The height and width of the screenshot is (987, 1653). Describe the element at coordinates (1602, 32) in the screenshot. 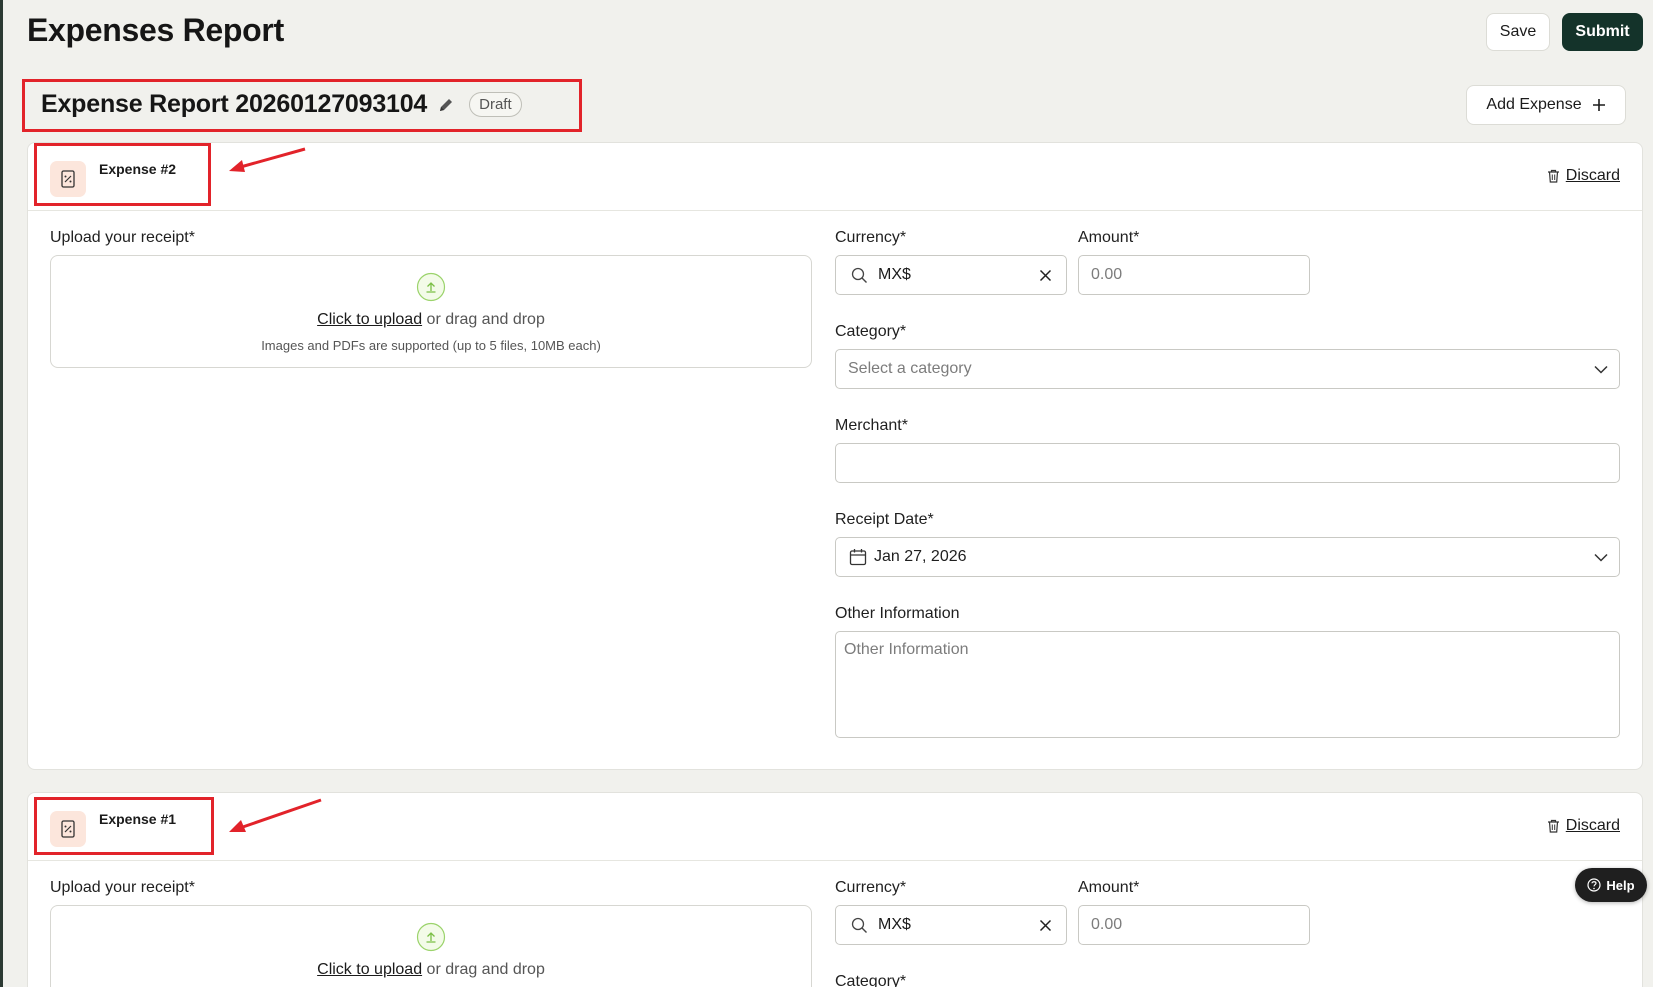

I see `submit-button: Submit` at that location.